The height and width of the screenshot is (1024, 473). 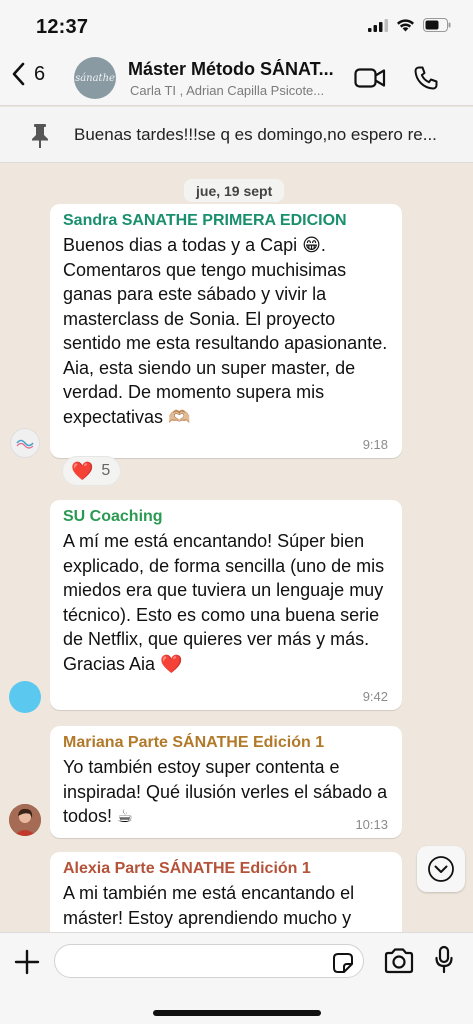 I want to click on message-time: 10:13, so click(x=371, y=824).